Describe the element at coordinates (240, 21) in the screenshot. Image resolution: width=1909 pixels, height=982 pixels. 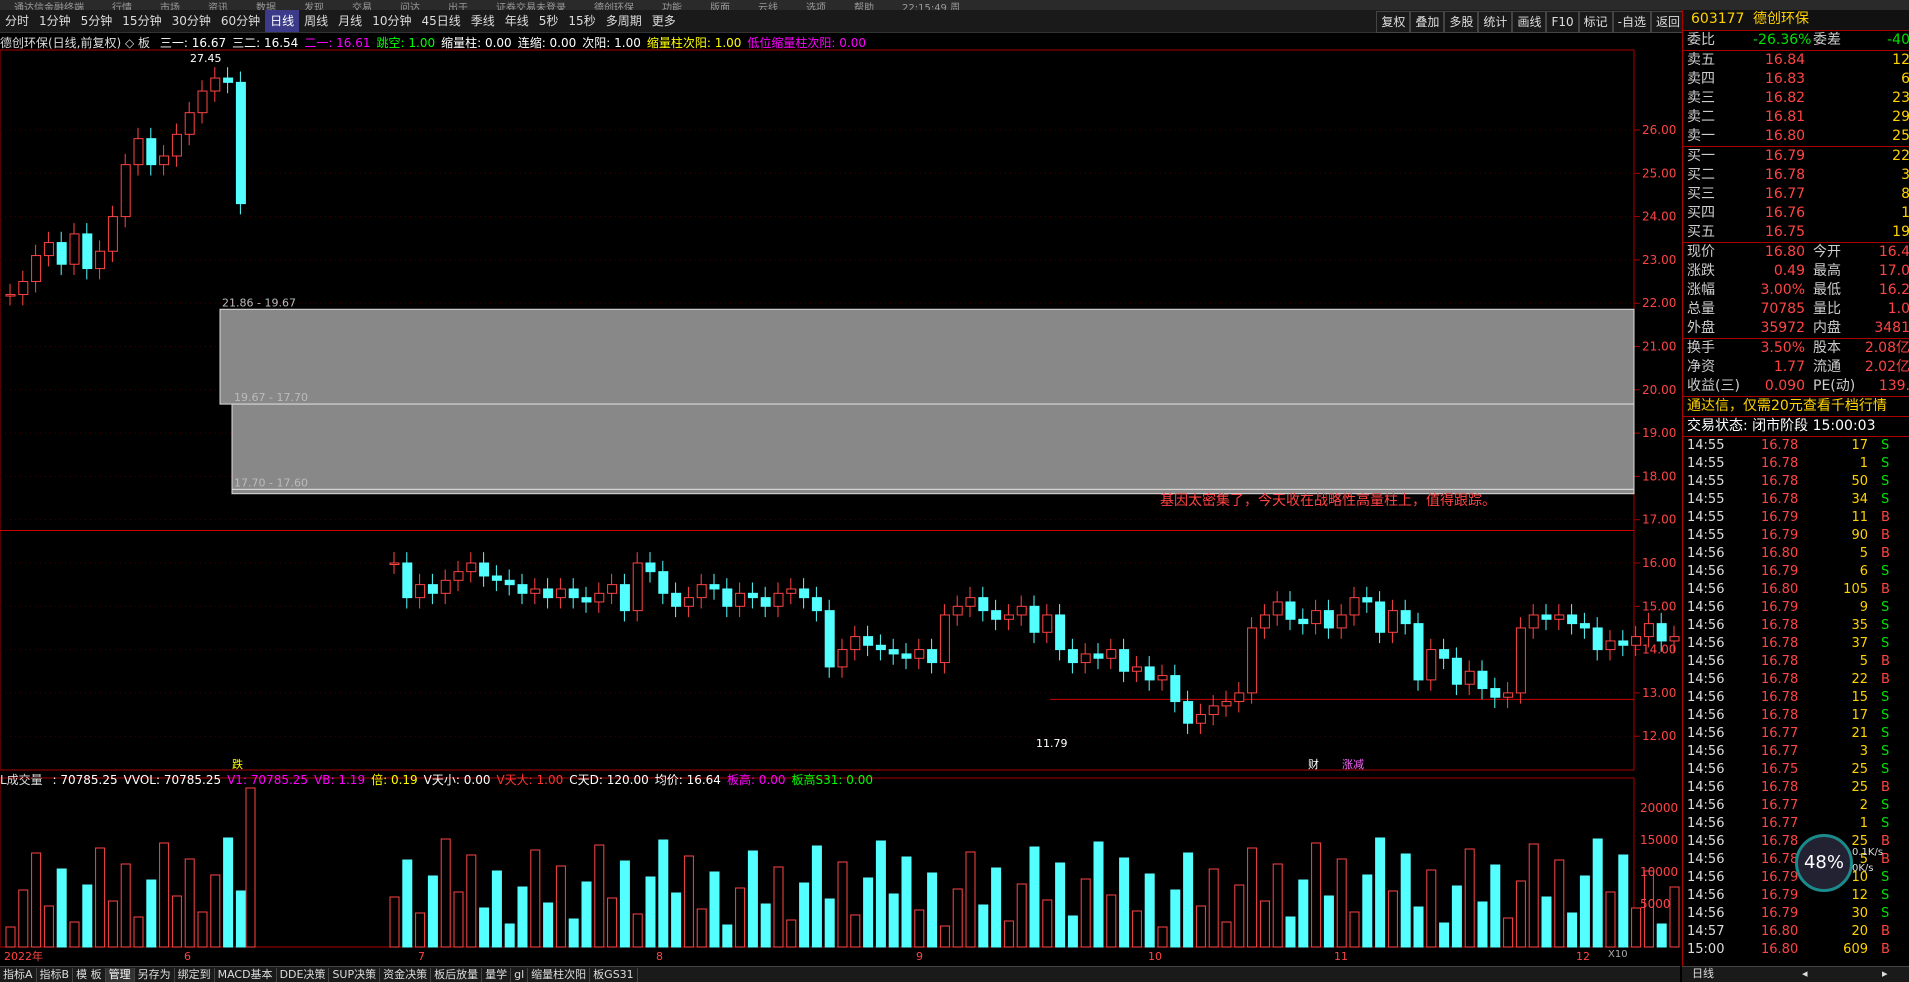
I see `period-tab: 60分钟` at that location.